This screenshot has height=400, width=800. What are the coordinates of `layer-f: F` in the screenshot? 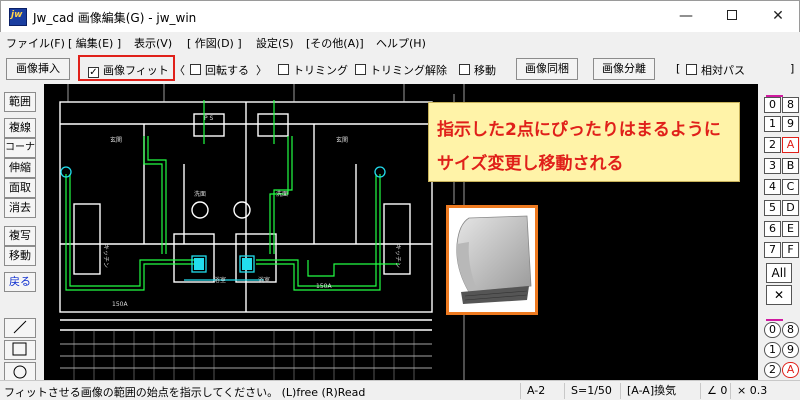 It's located at (790, 250).